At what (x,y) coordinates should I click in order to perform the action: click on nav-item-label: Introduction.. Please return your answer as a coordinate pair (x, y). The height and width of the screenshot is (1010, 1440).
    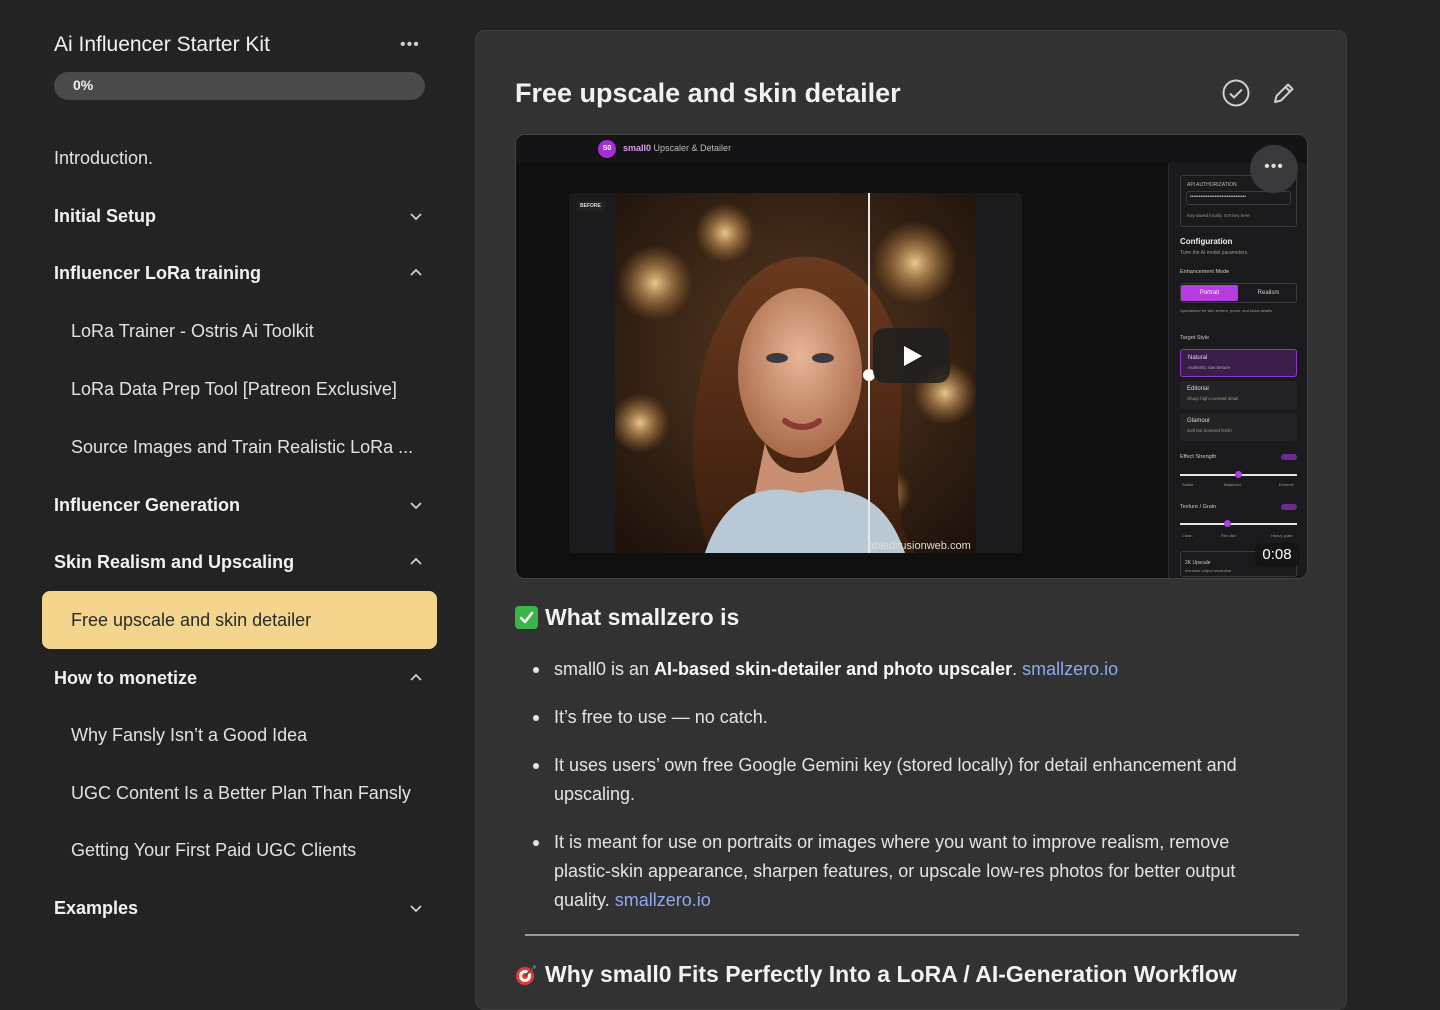
    Looking at the image, I should click on (104, 157).